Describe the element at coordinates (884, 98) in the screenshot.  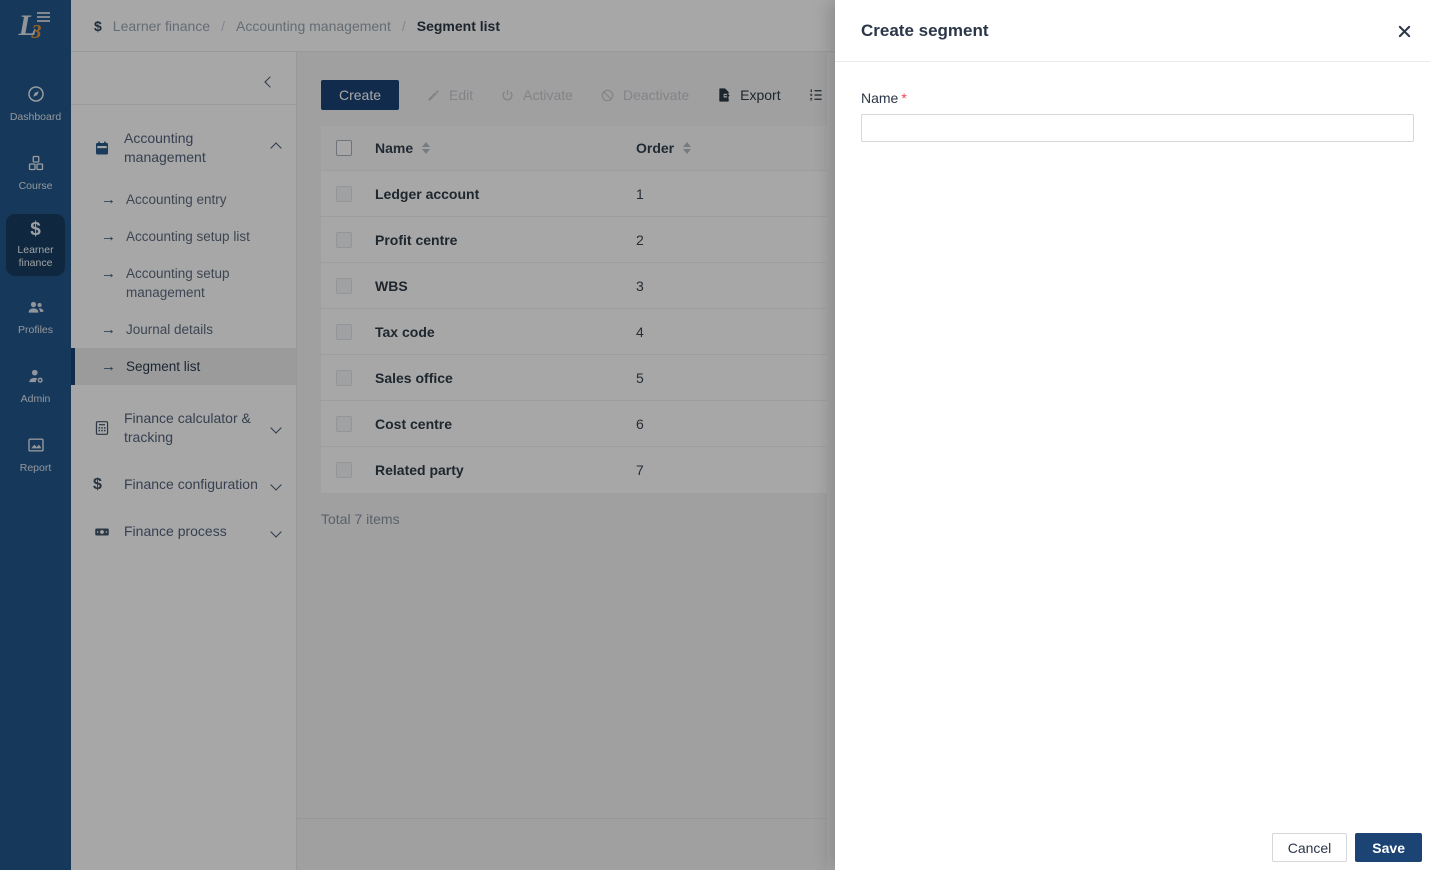
I see `name-field-label: Name *` at that location.